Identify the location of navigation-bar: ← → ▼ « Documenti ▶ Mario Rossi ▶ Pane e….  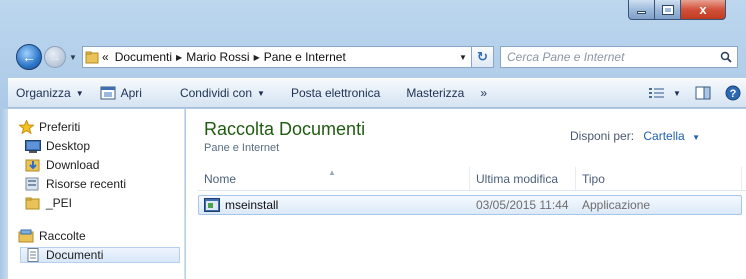
(377, 57).